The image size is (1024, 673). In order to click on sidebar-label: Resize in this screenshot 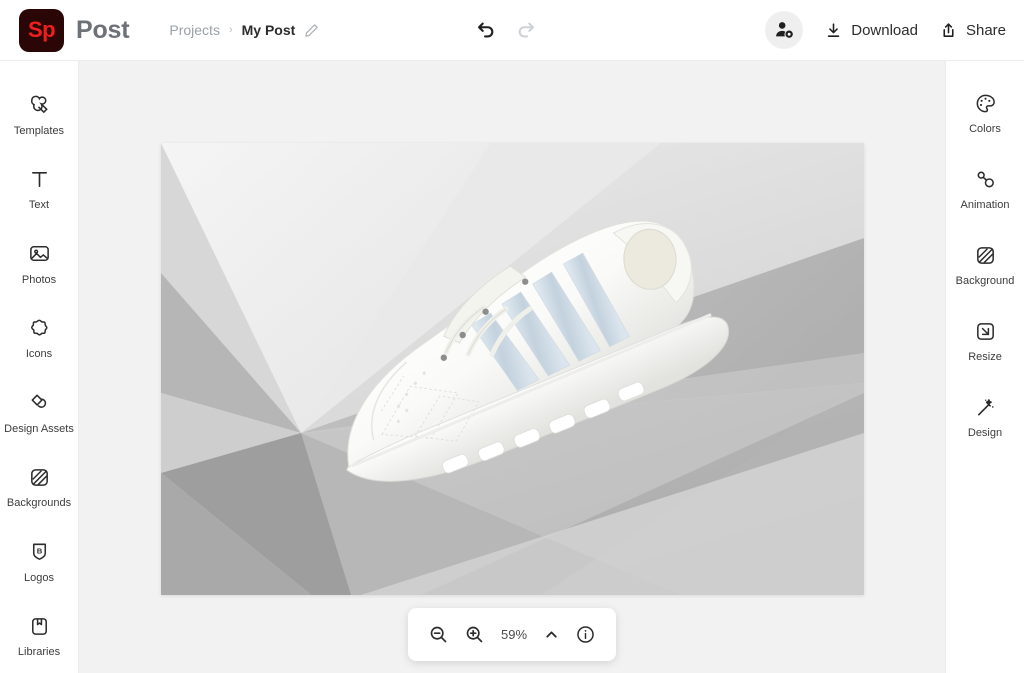, I will do `click(985, 357)`.